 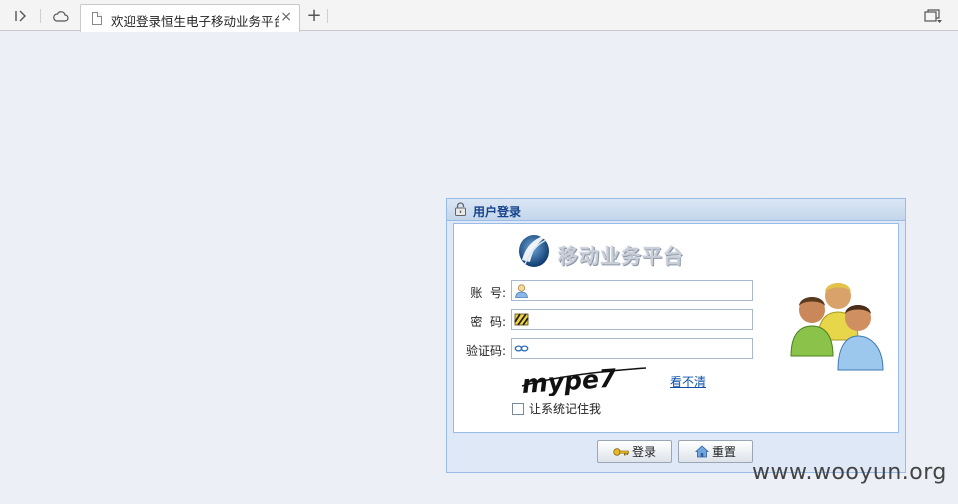 I want to click on login-button: 登录, so click(x=634, y=451).